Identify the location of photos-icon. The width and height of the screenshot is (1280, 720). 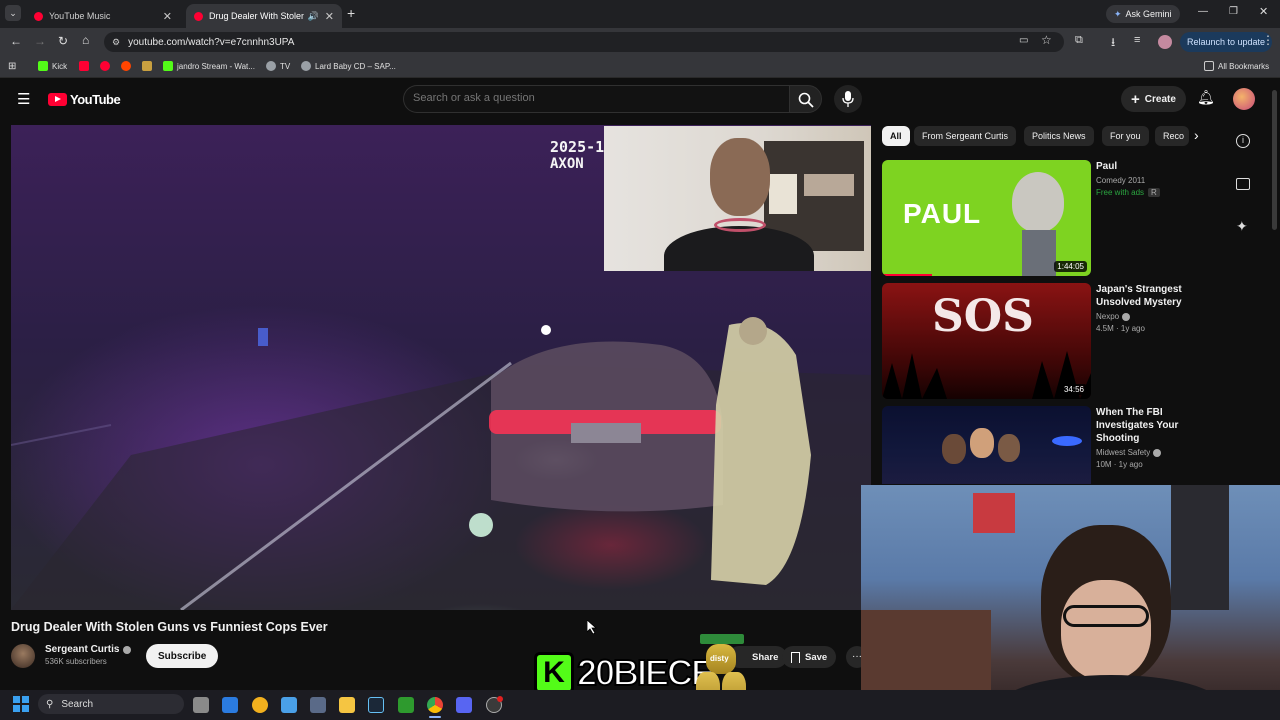
(289, 705).